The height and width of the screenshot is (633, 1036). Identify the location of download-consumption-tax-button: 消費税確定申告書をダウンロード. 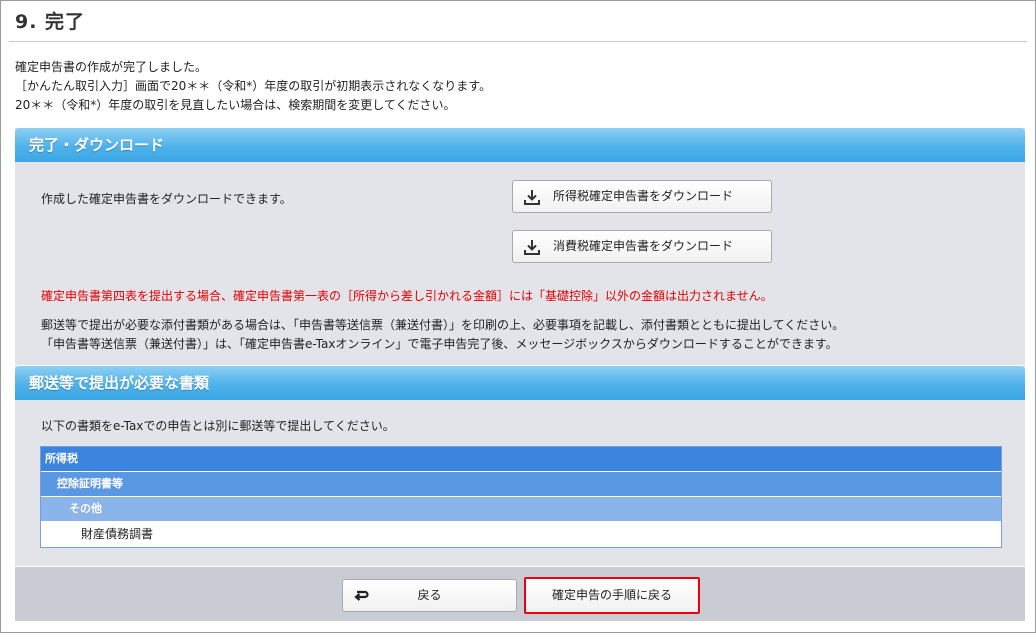
(642, 246).